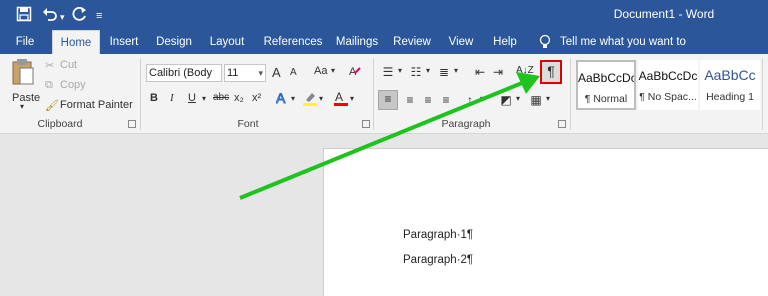 Image resolution: width=768 pixels, height=296 pixels. I want to click on clipboard-launcher-icon, so click(132, 124).